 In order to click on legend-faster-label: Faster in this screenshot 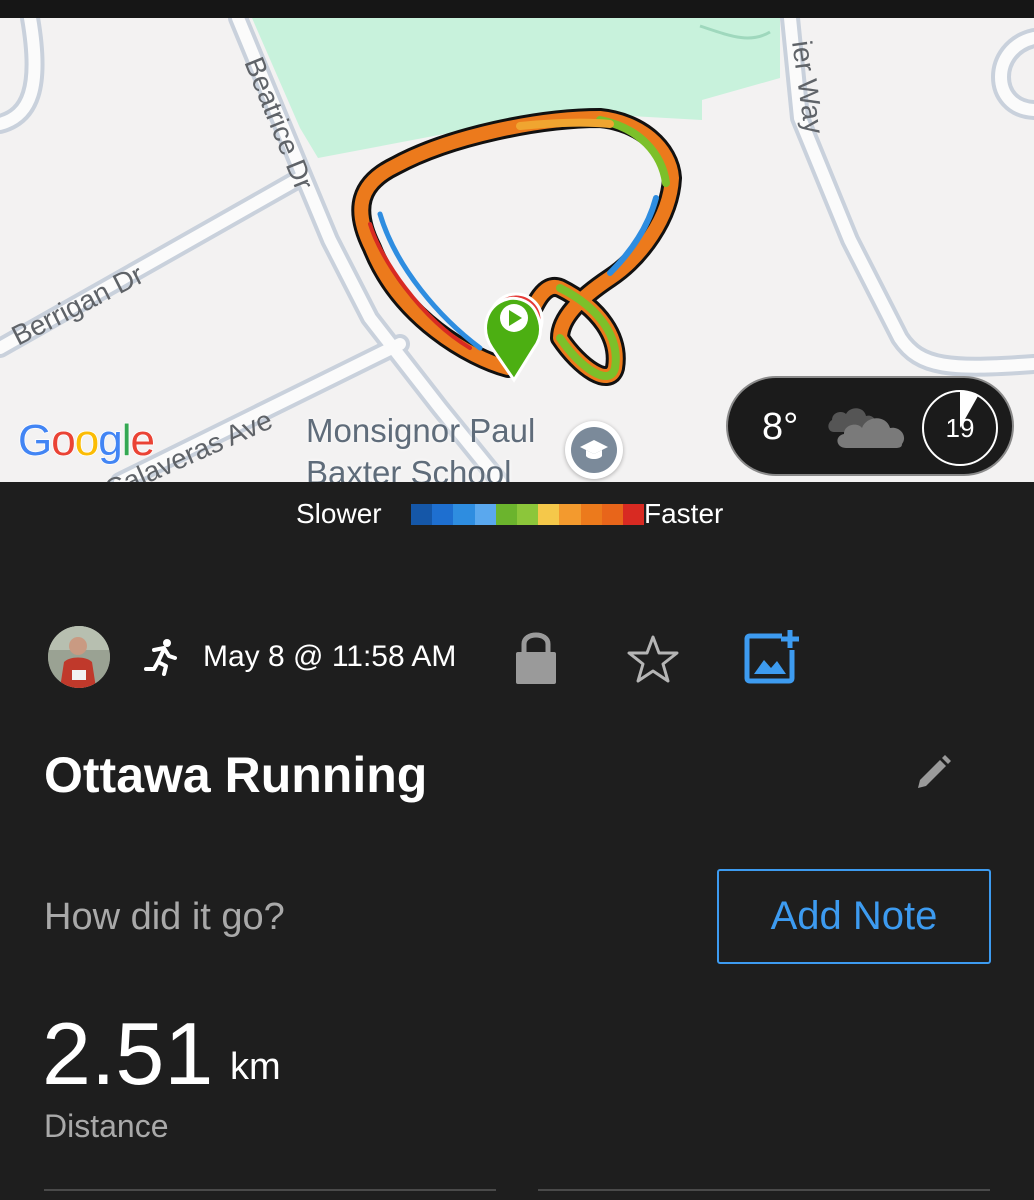, I will do `click(684, 513)`.